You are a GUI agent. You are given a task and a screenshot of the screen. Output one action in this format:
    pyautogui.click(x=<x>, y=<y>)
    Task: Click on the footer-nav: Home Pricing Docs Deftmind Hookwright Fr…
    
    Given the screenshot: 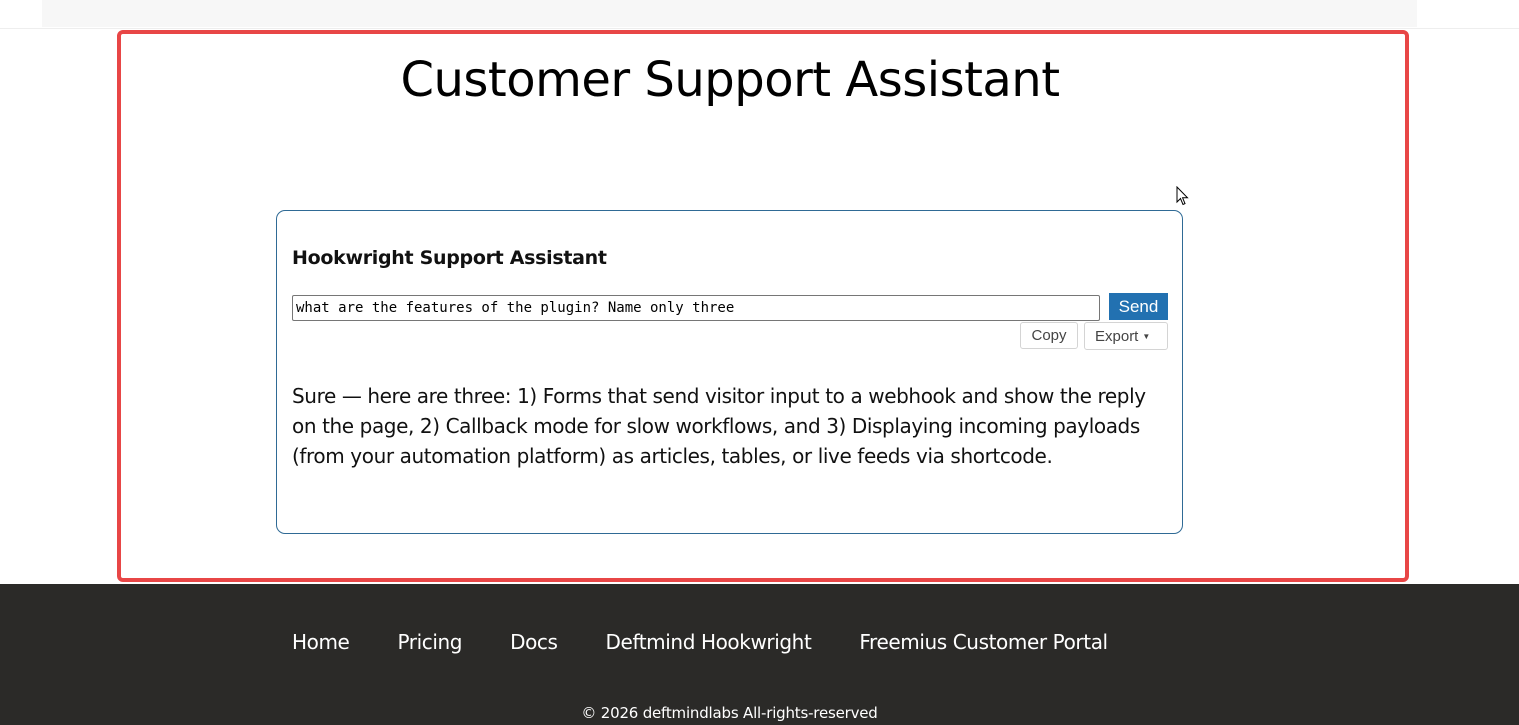 What is the action you would take?
    pyautogui.click(x=724, y=642)
    